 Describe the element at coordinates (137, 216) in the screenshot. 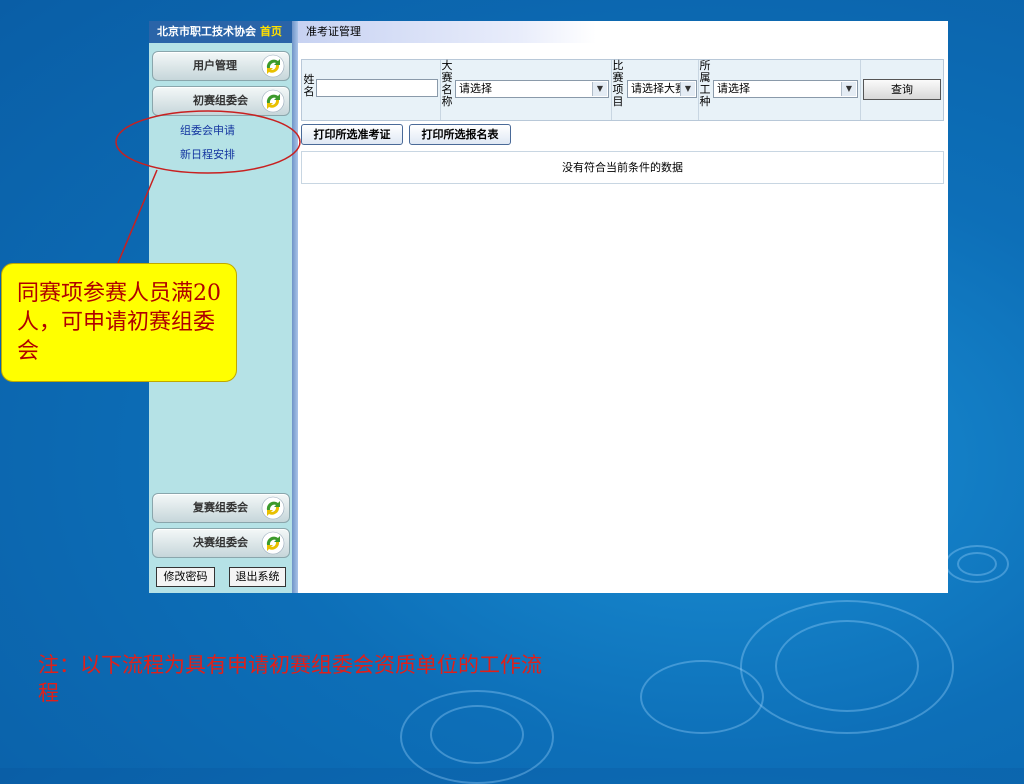

I see `callout-pointer-line` at that location.